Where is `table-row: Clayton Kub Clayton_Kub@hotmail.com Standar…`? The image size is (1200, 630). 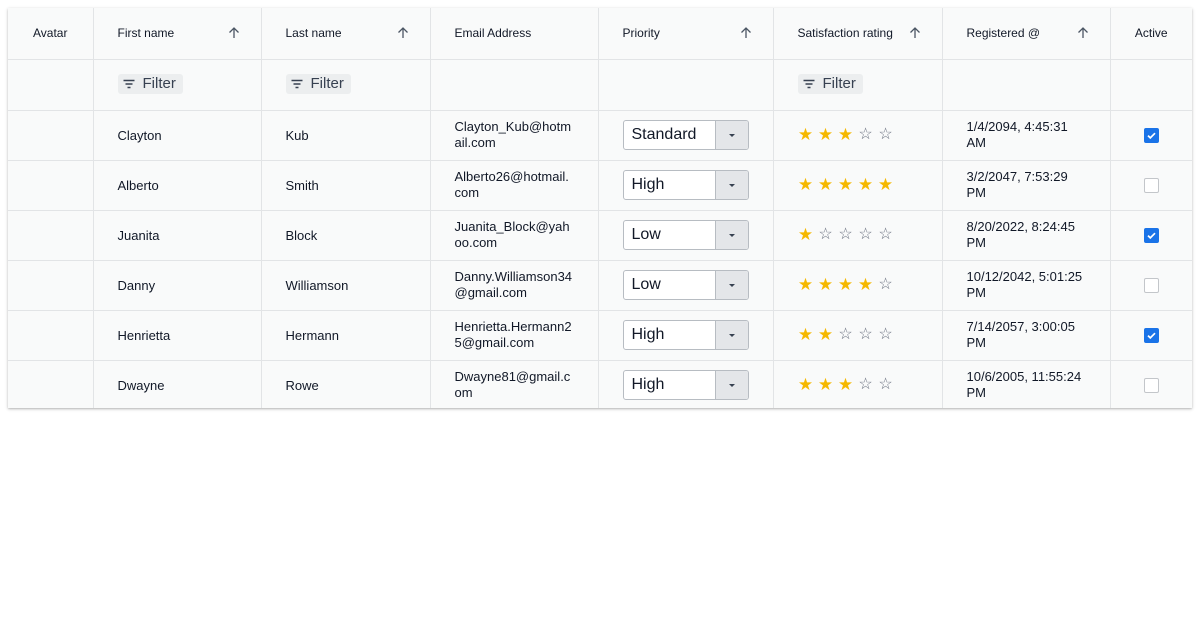
table-row: Clayton Kub Clayton_Kub@hotmail.com Standar… is located at coordinates (600, 135).